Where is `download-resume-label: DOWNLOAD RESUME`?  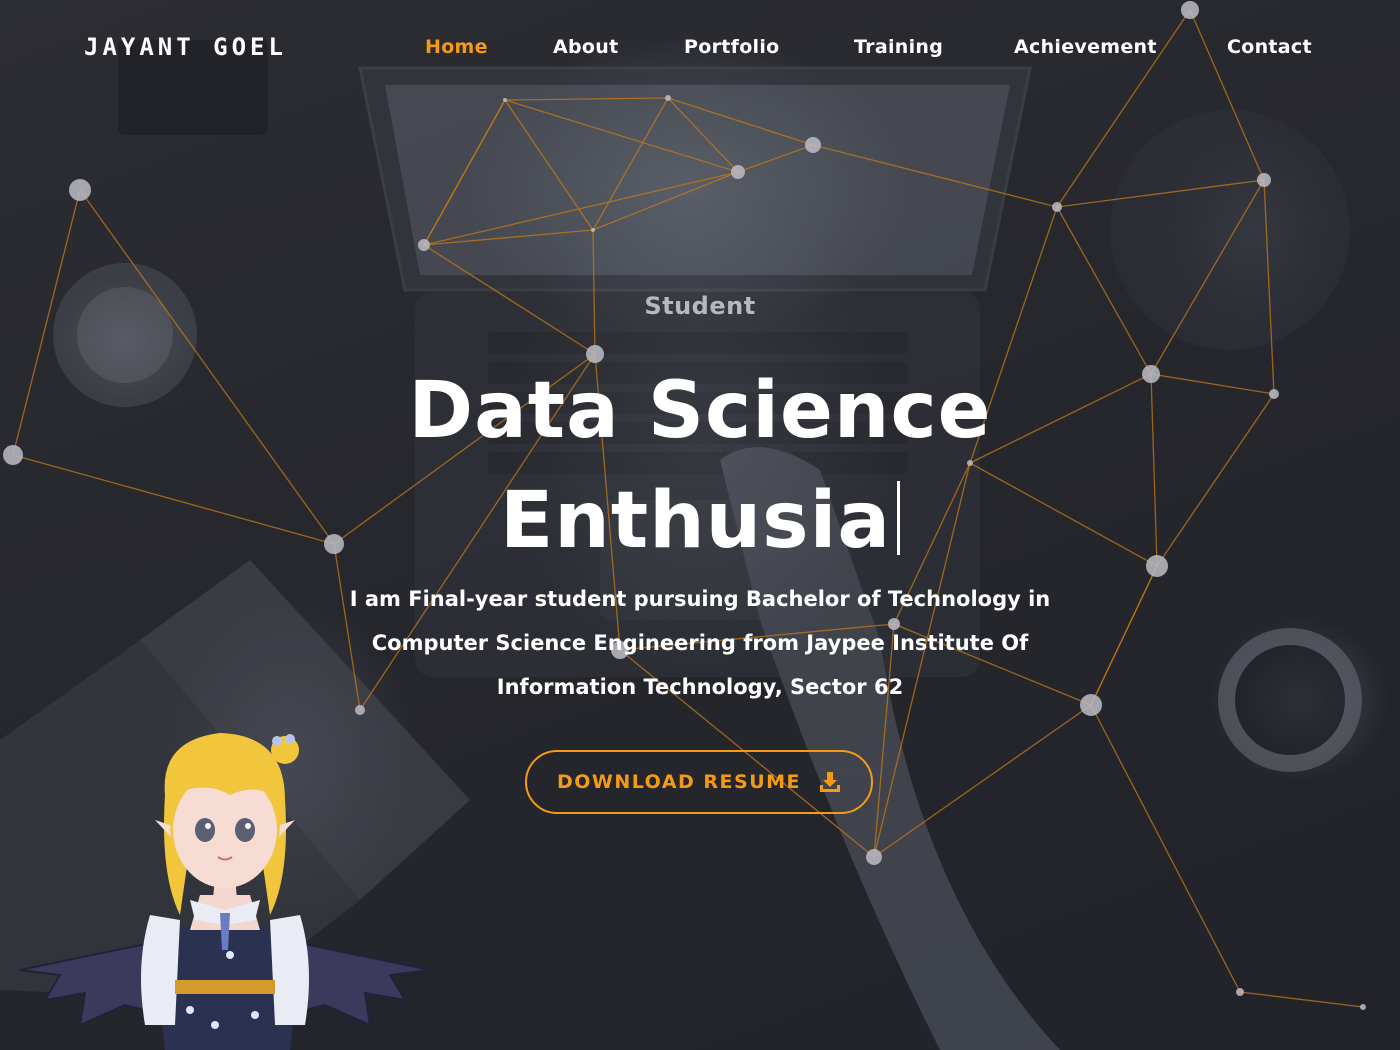
download-resume-label: DOWNLOAD RESUME is located at coordinates (679, 782).